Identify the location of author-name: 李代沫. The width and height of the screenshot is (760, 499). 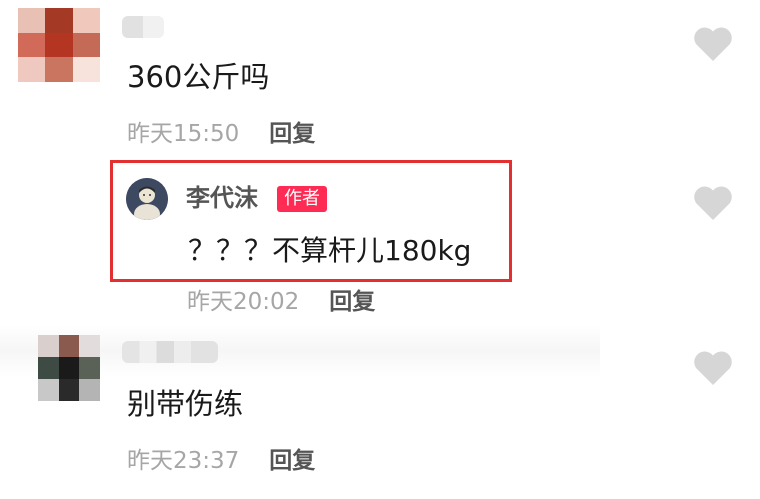
(222, 198).